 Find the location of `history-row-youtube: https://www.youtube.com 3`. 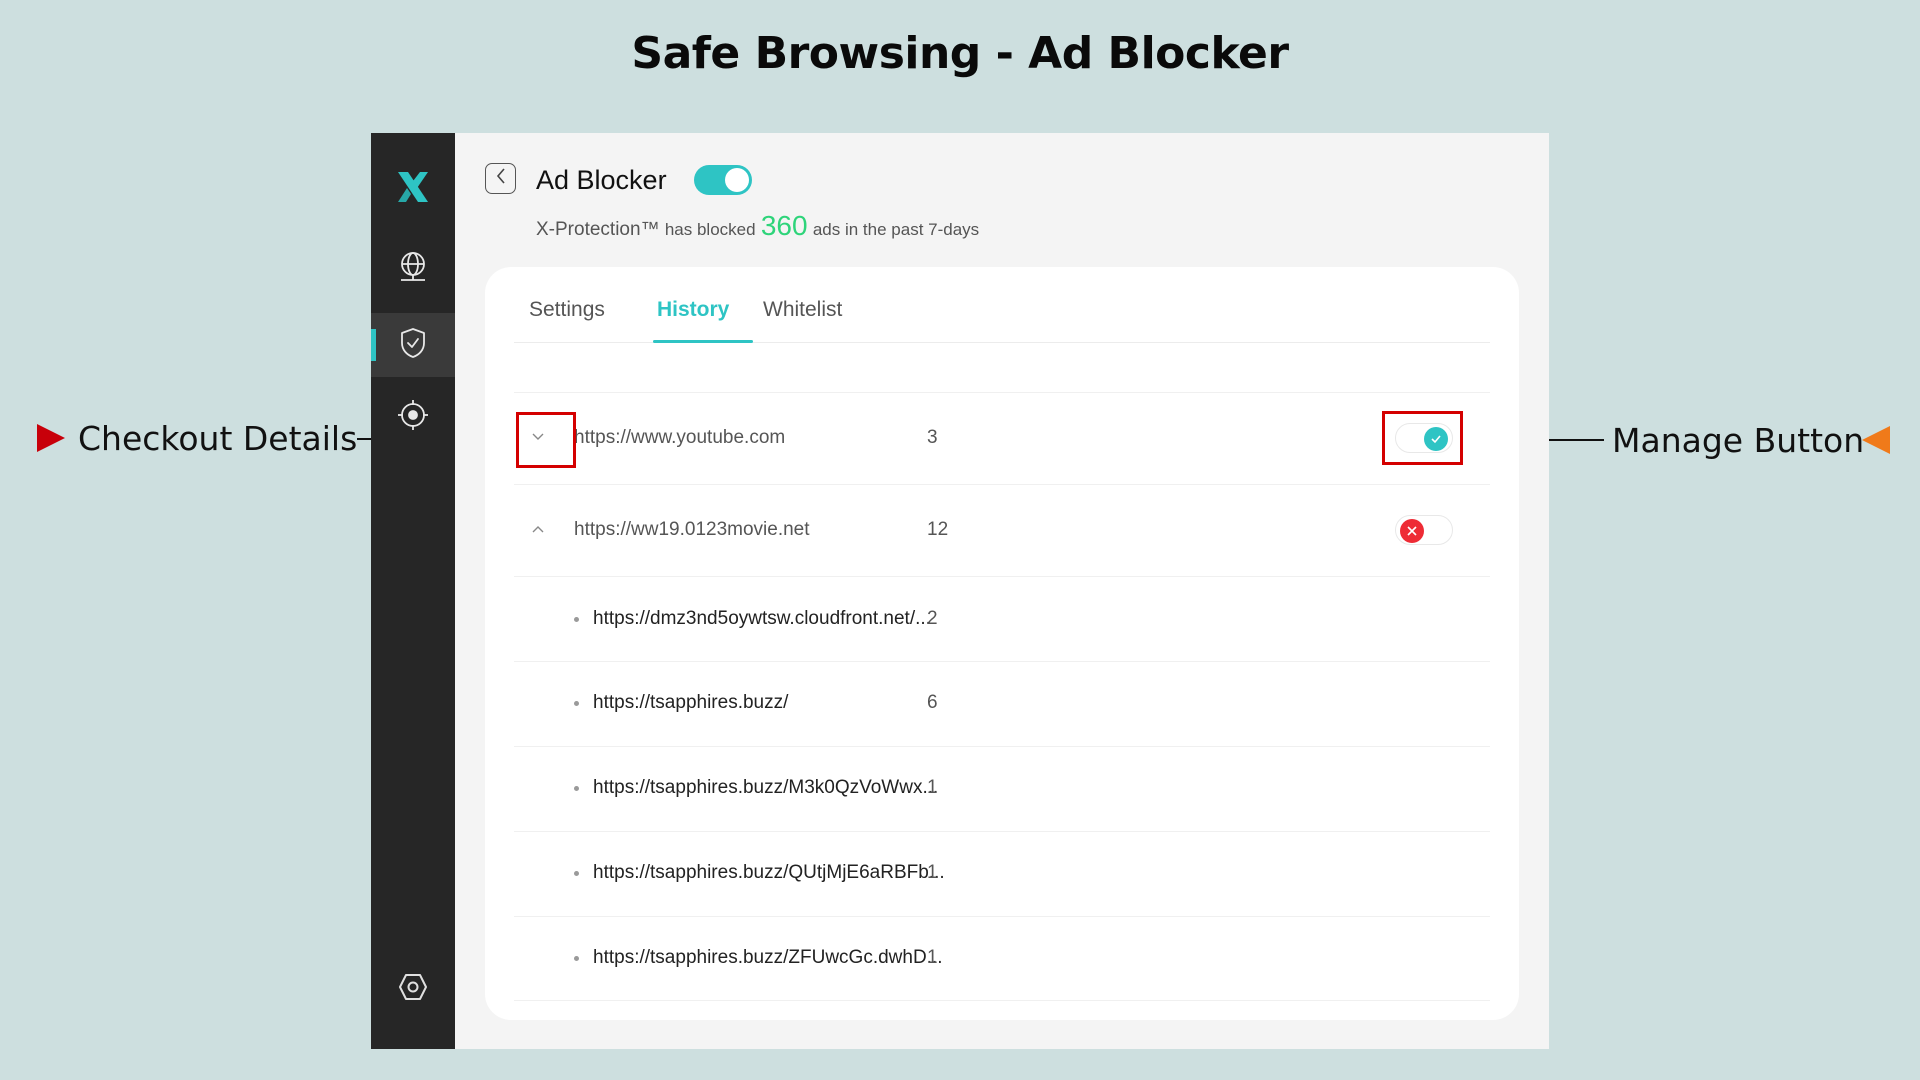

history-row-youtube: https://www.youtube.com 3 is located at coordinates (1002, 438).